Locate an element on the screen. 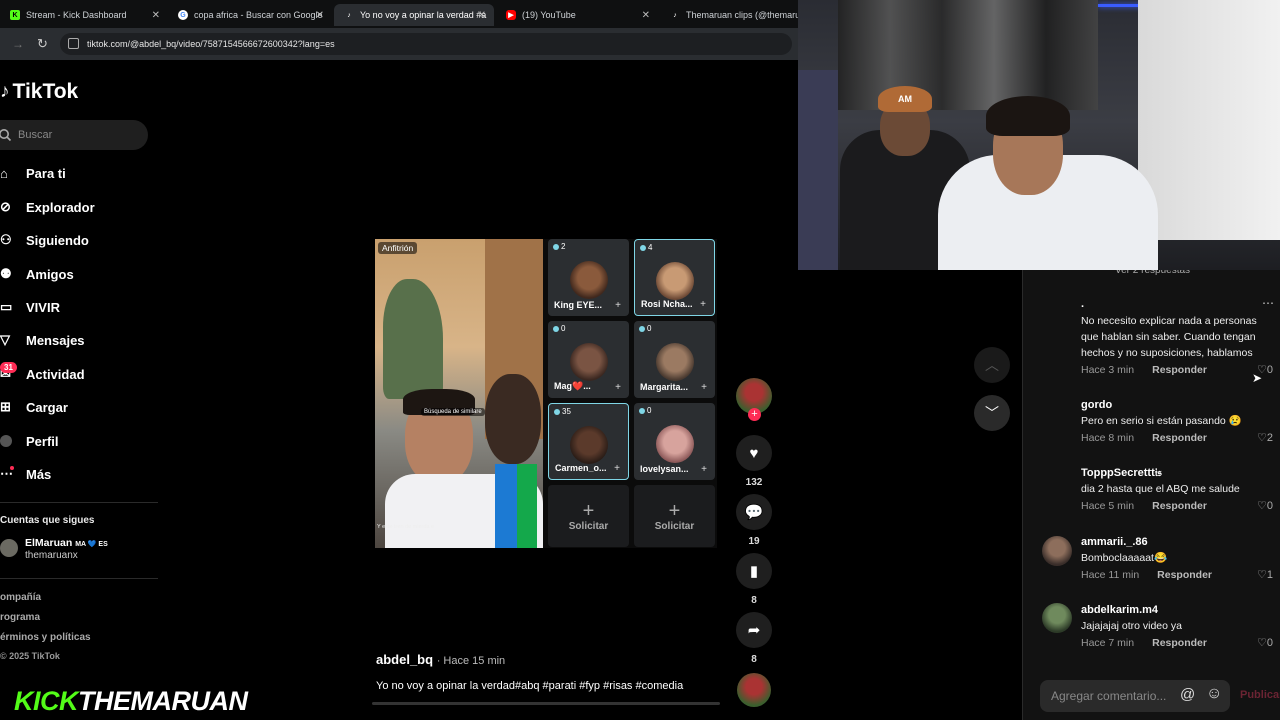 The height and width of the screenshot is (720, 1280). comment-username: gordo is located at coordinates (1096, 405).